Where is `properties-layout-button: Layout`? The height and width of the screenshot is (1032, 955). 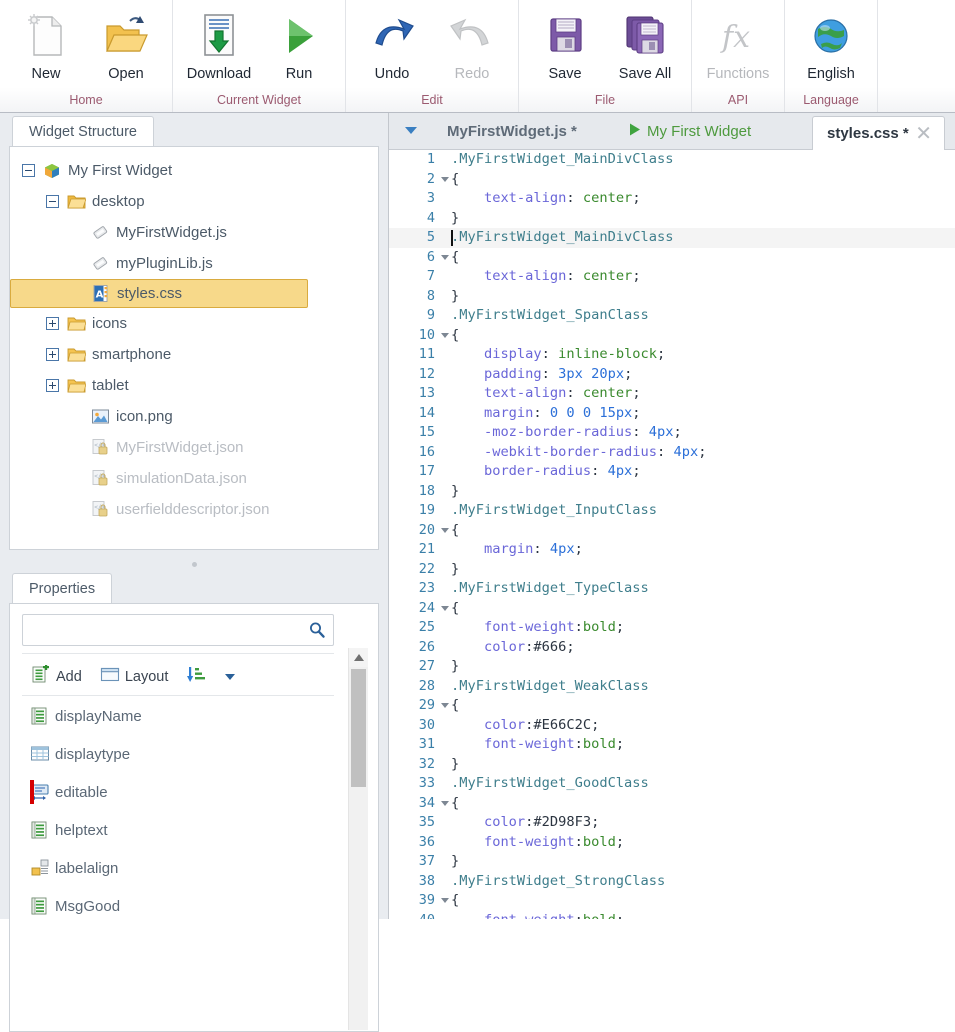
properties-layout-button: Layout is located at coordinates (134, 677).